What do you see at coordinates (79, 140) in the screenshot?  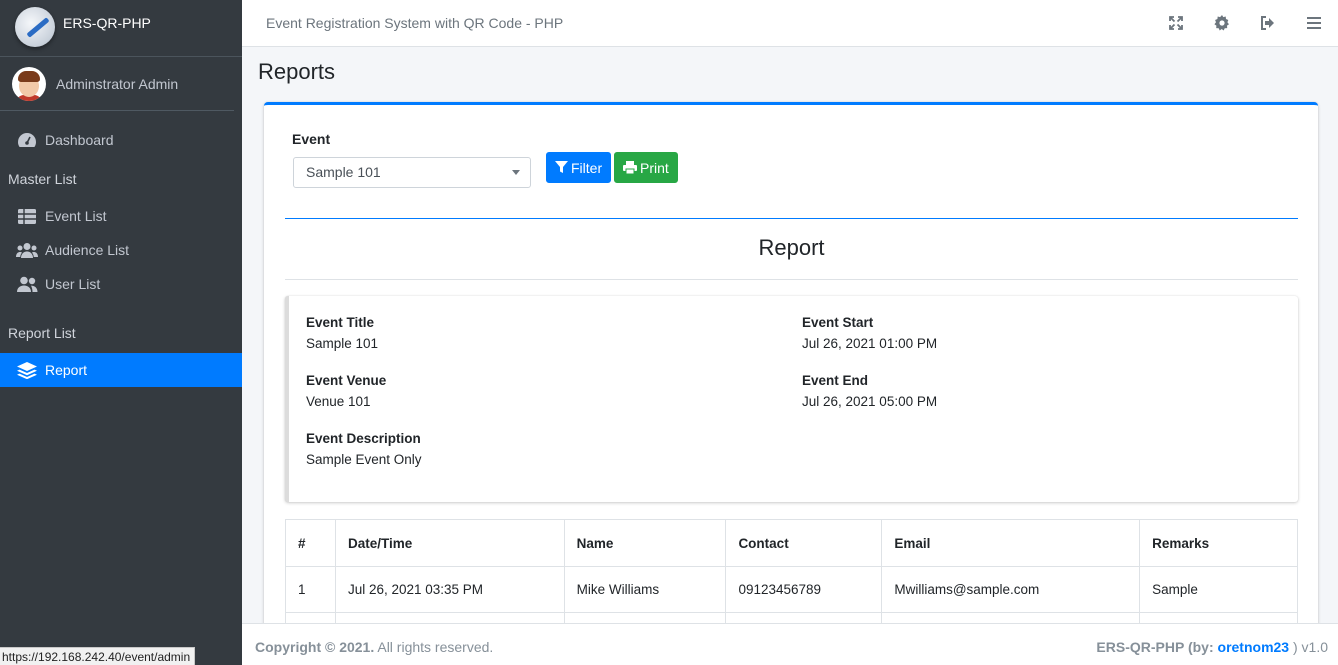 I see `sidebar-item-label: Dashboard` at bounding box center [79, 140].